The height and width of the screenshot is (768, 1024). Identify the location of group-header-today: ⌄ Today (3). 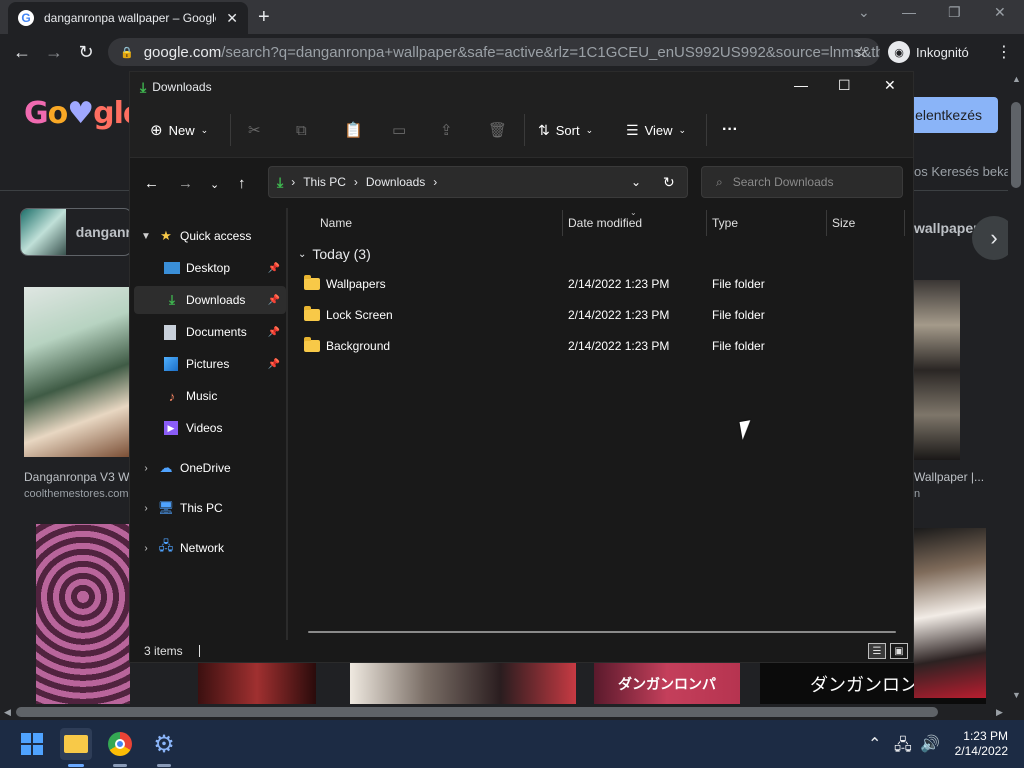
(334, 254).